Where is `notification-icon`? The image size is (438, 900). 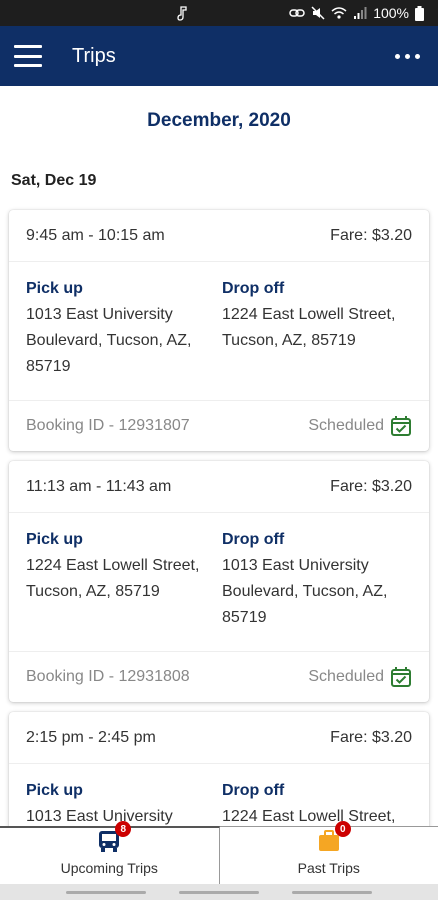 notification-icon is located at coordinates (182, 13).